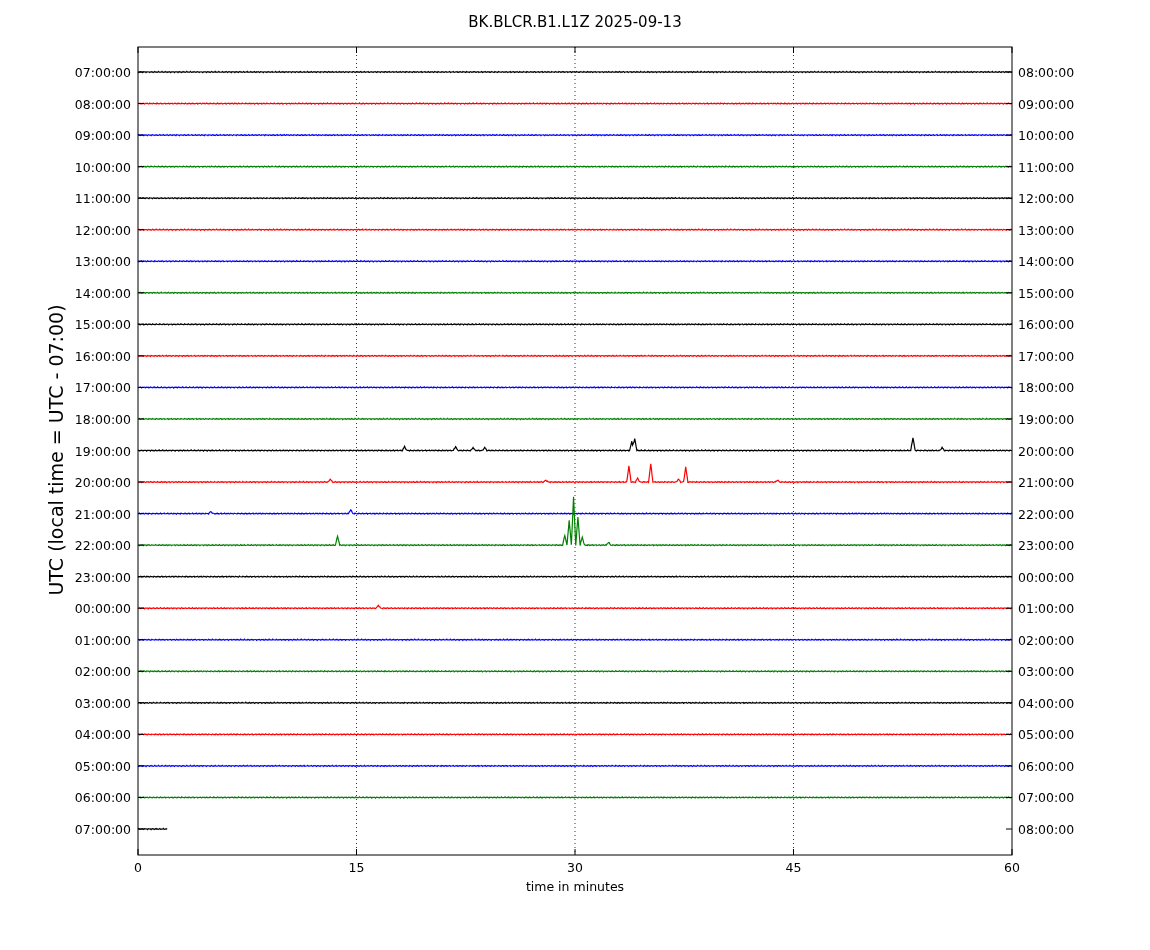  What do you see at coordinates (575, 886) in the screenshot?
I see `x-axis-label: time in minutes` at bounding box center [575, 886].